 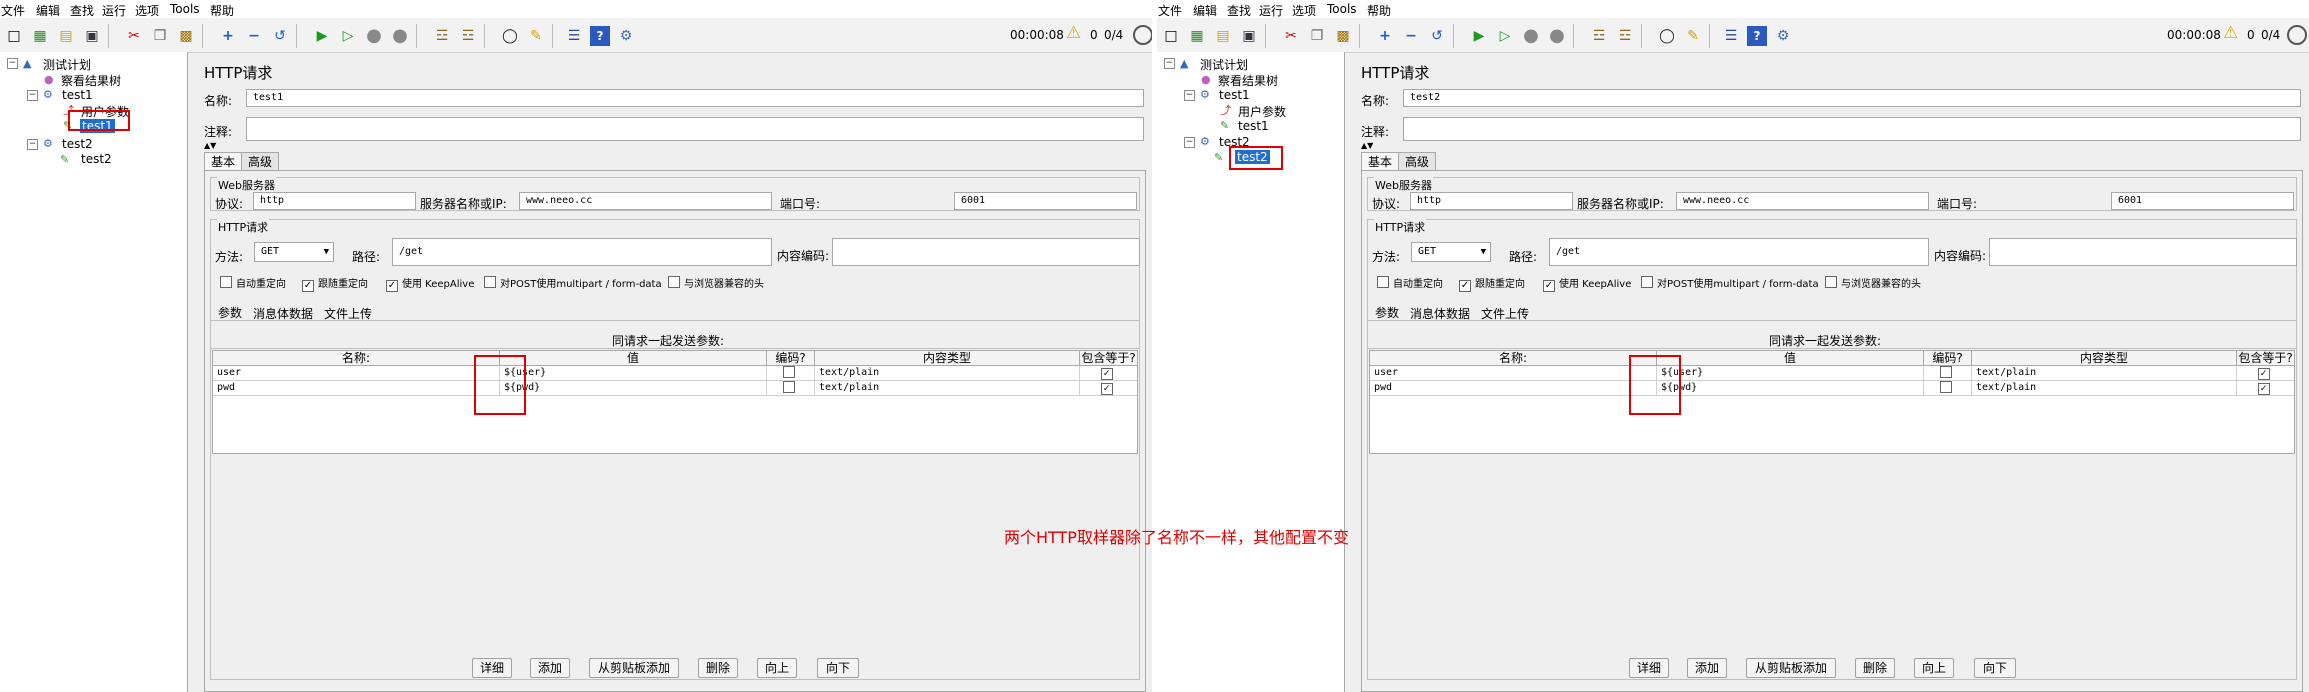 I want to click on tab-basic: 基本, so click(x=223, y=161).